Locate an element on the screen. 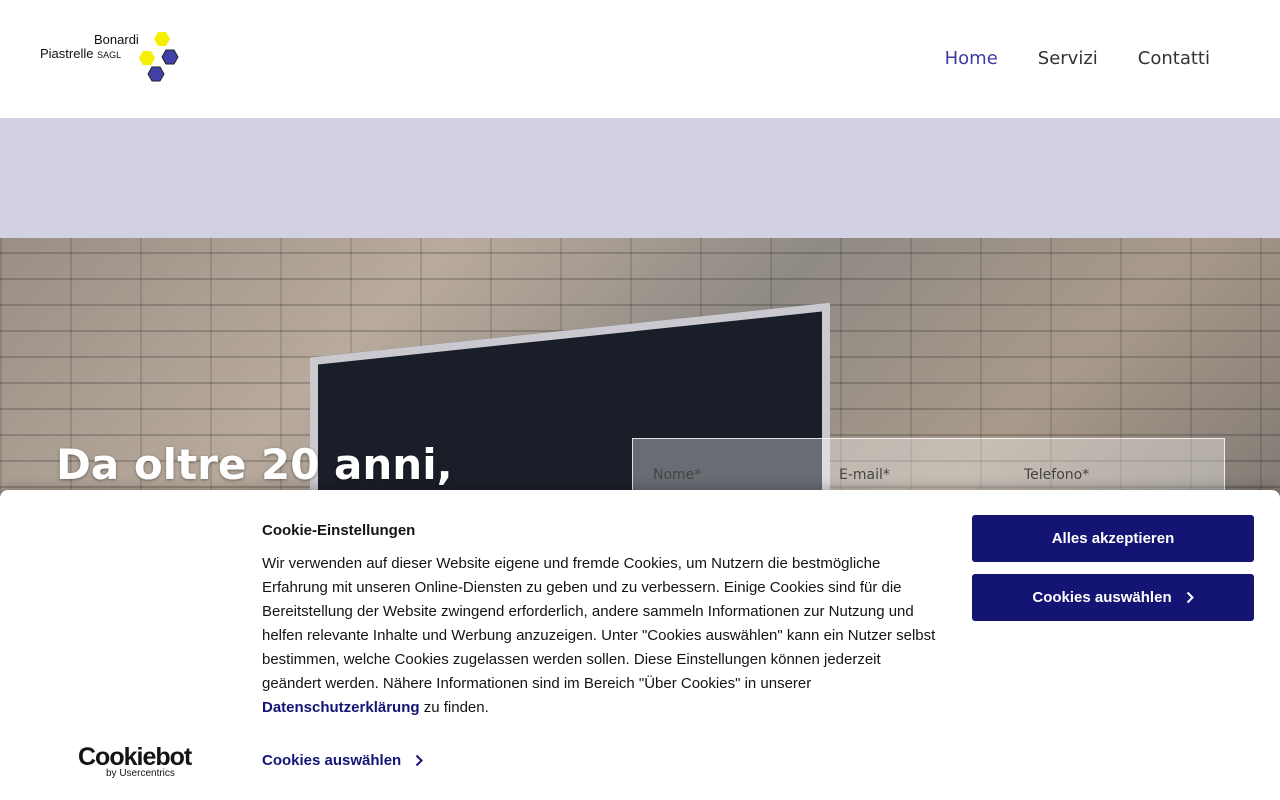  contact-form is located at coordinates (928, 468).